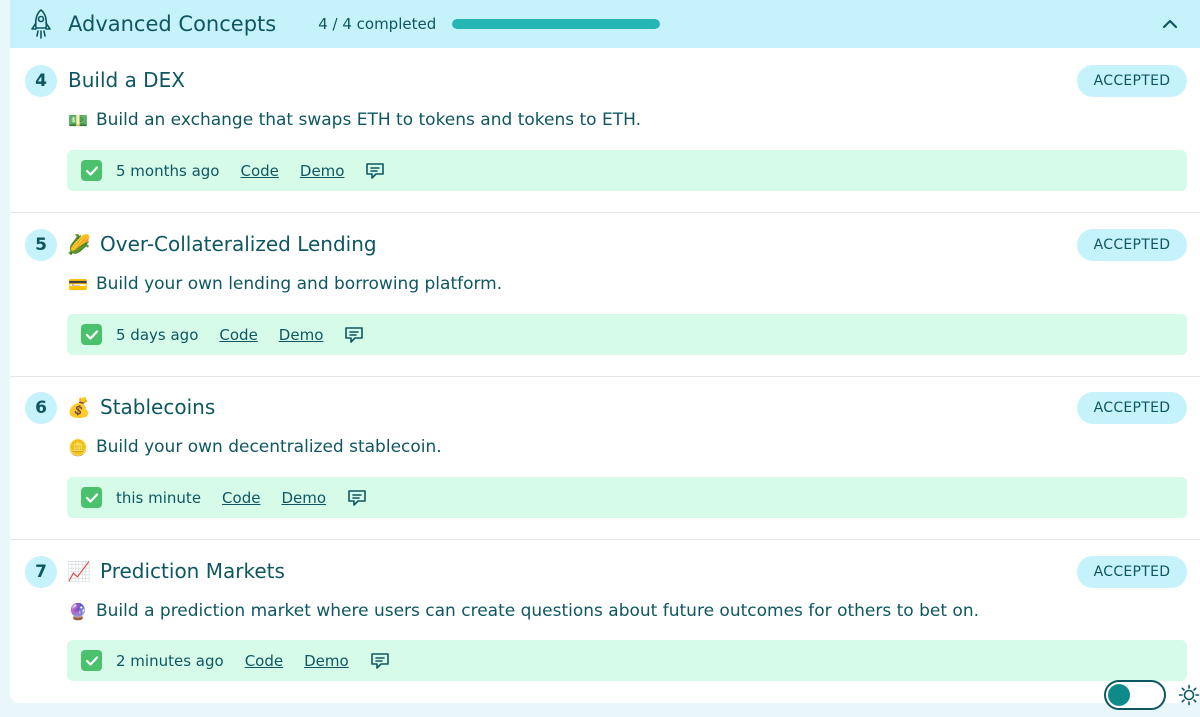  What do you see at coordinates (192, 571) in the screenshot?
I see `challenge-title-text: Prediction Markets` at bounding box center [192, 571].